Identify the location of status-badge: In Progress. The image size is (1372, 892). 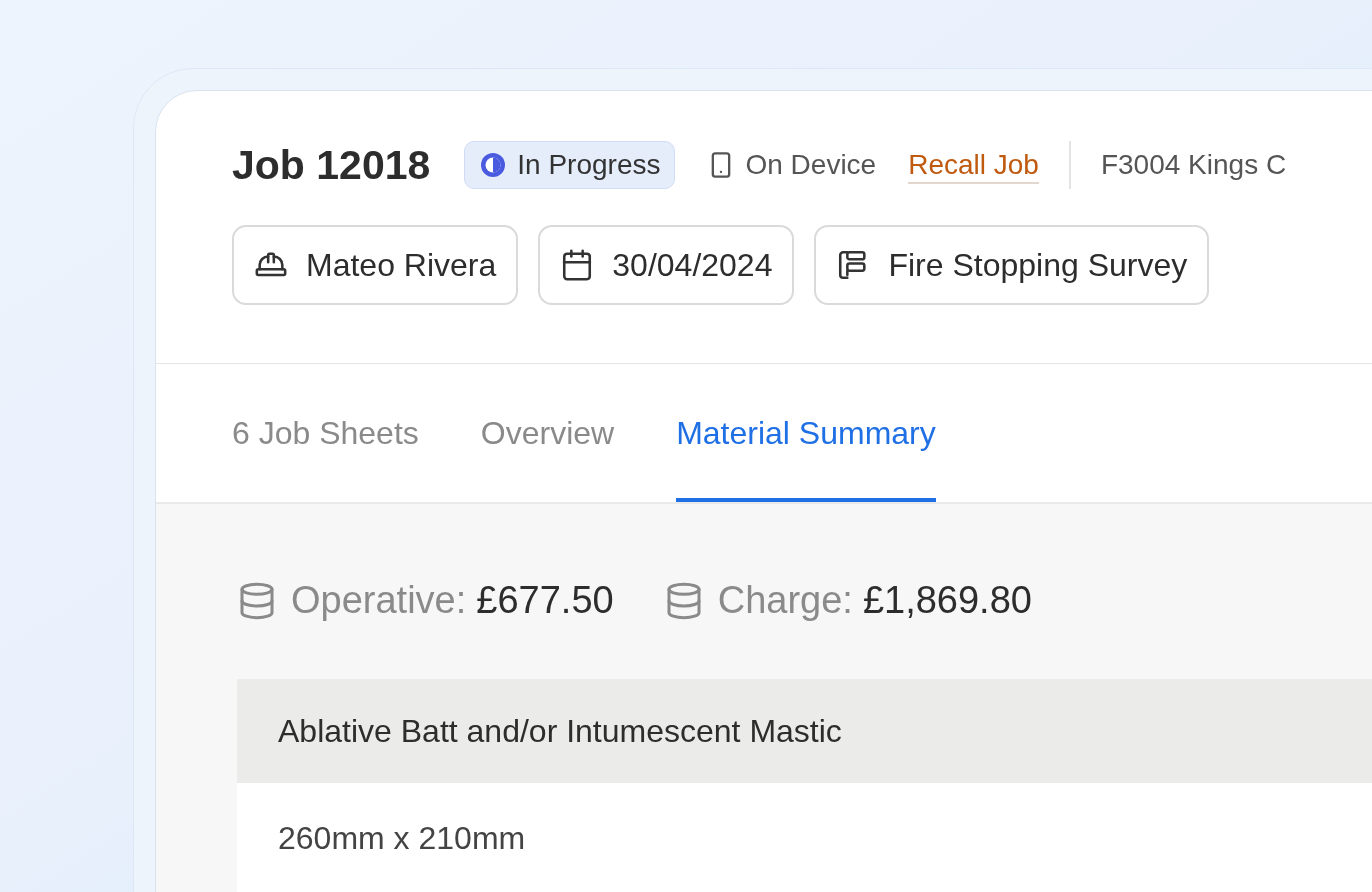
(570, 165).